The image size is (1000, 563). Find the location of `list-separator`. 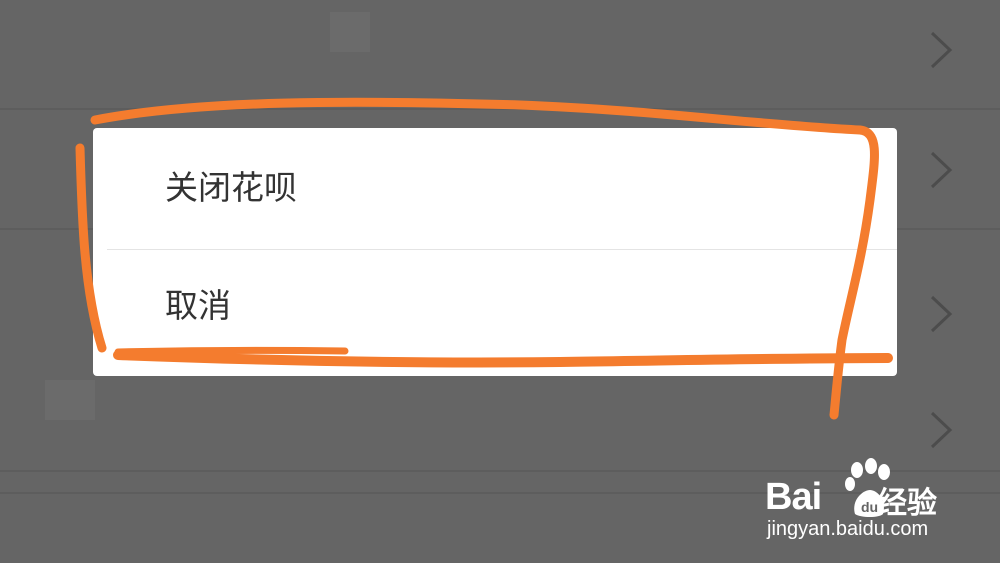

list-separator is located at coordinates (500, 109).